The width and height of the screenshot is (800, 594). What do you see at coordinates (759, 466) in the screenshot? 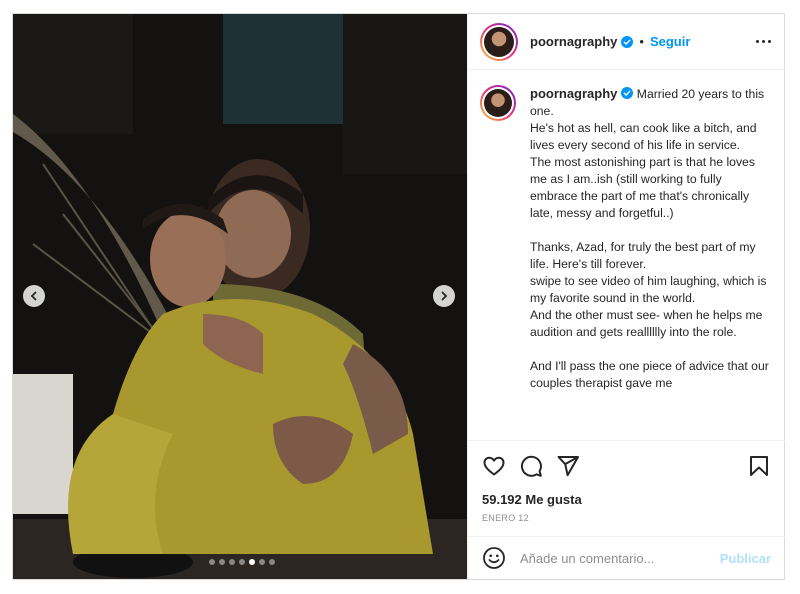
I see `bookmark-icon` at bounding box center [759, 466].